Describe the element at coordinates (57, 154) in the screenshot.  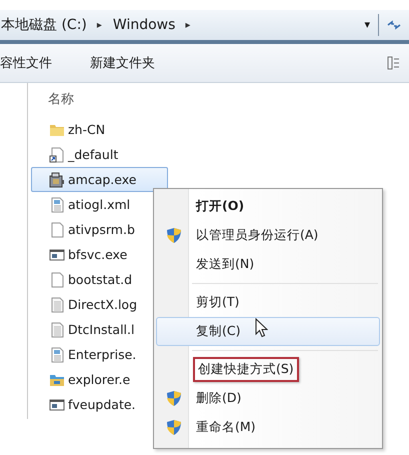
I see `shortcut-icon` at that location.